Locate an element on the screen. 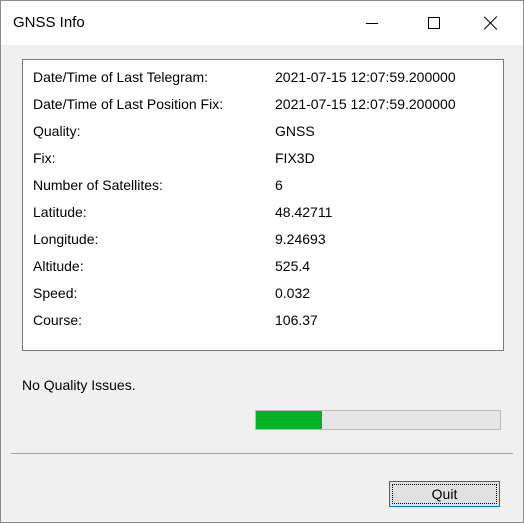  info-label: Altitude: is located at coordinates (58, 266).